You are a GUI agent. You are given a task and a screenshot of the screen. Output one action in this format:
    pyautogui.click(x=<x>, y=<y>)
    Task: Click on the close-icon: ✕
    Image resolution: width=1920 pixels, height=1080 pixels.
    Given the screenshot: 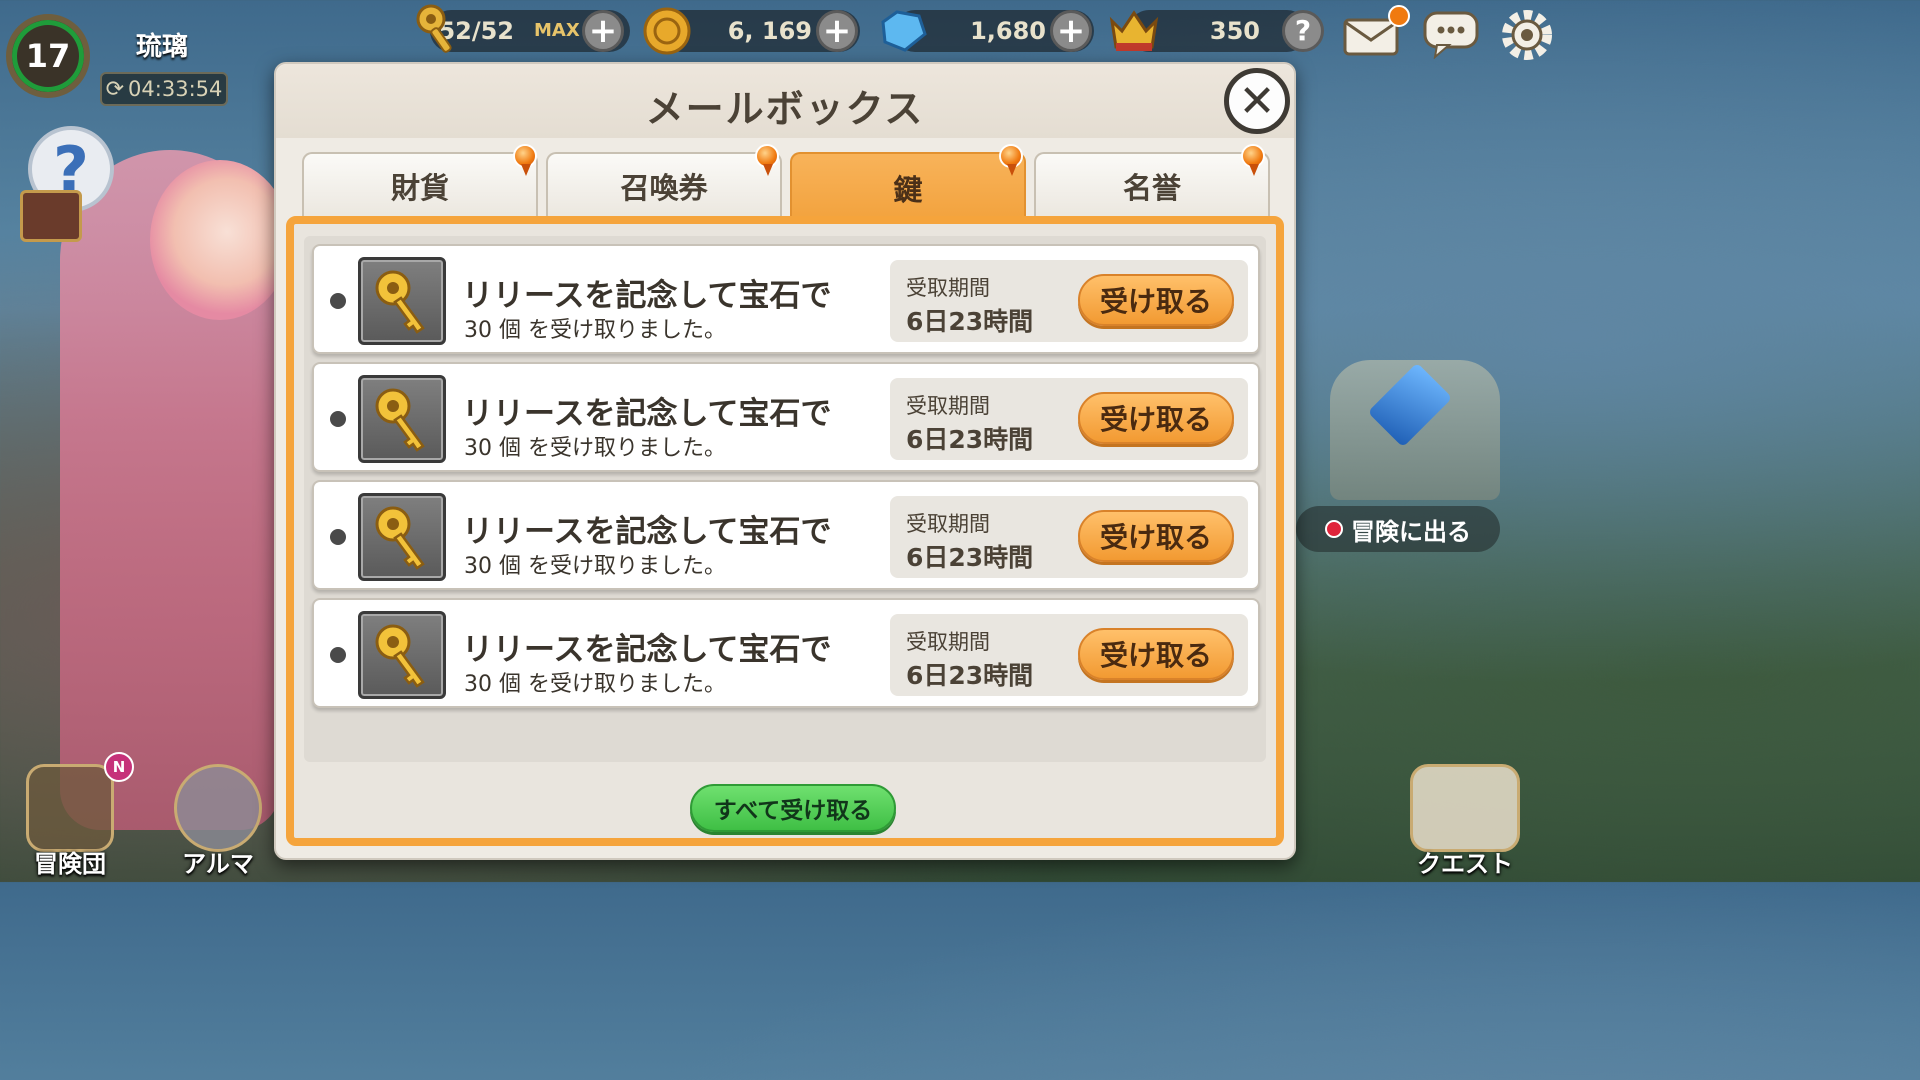 What is the action you would take?
    pyautogui.click(x=1257, y=101)
    